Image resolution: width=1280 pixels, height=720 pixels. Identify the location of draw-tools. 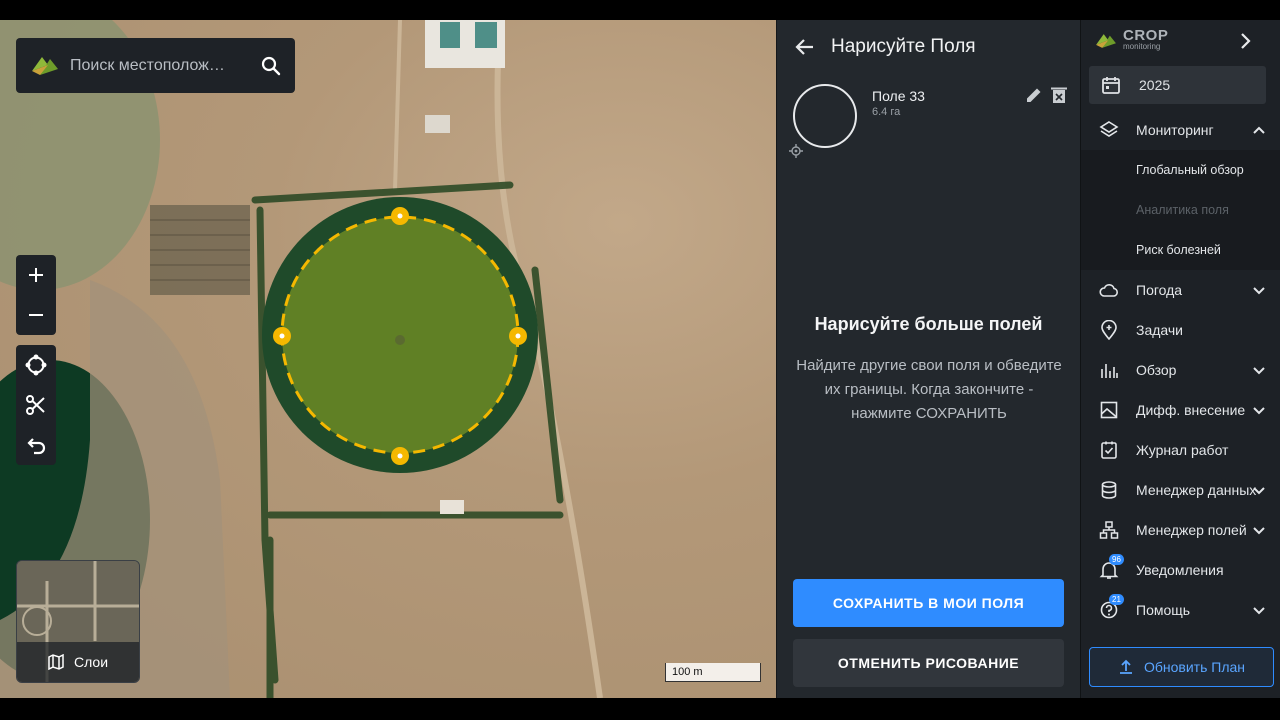
(36, 405).